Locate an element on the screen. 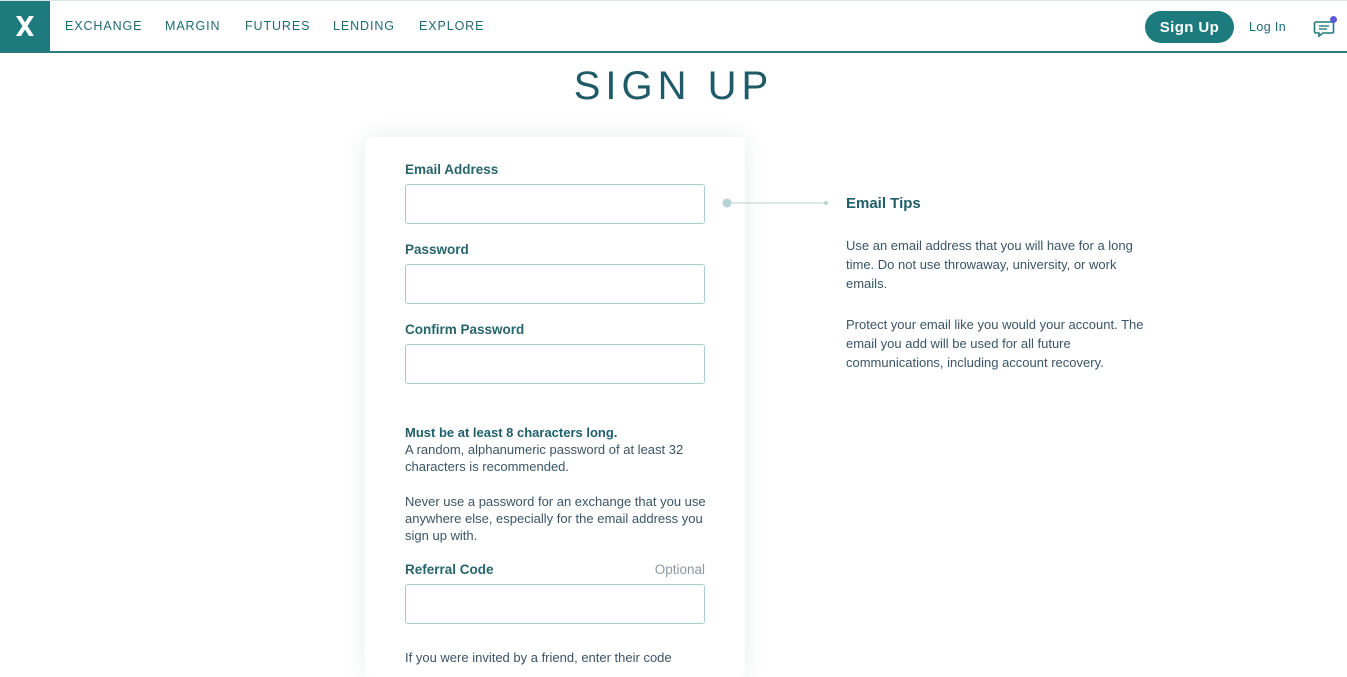 The height and width of the screenshot is (677, 1347). password-rule-heading: Must be at least 8 characters long. is located at coordinates (511, 432).